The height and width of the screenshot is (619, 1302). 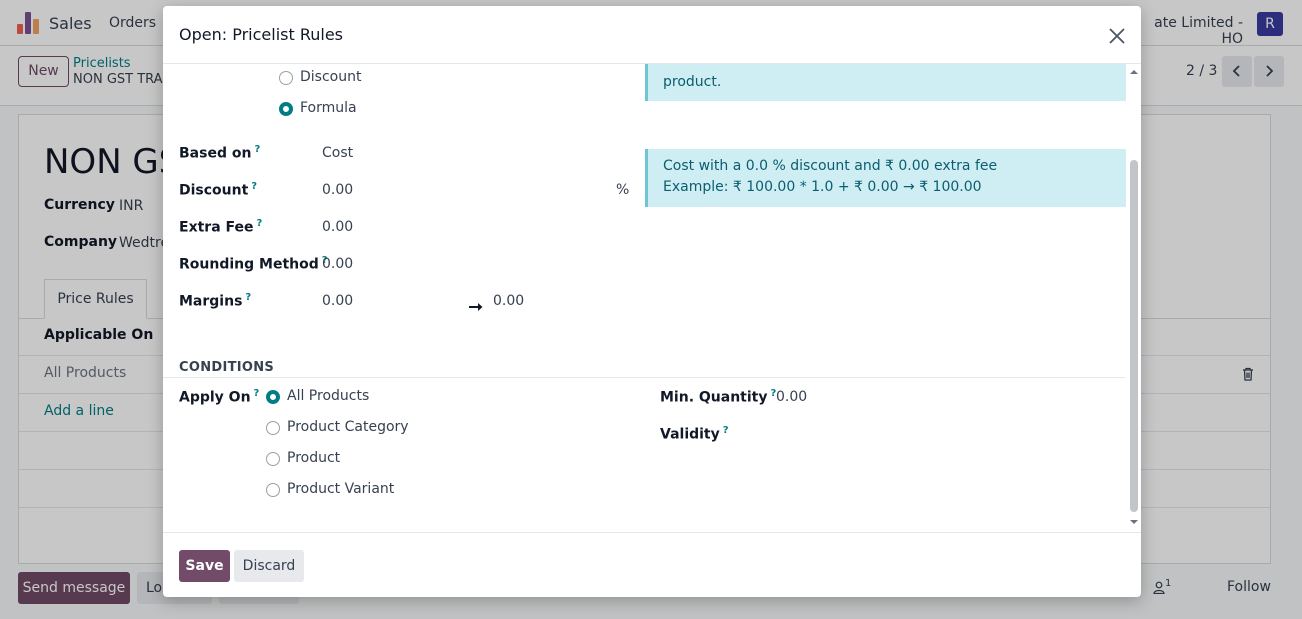 What do you see at coordinates (273, 490) in the screenshot?
I see `radio-product-variant` at bounding box center [273, 490].